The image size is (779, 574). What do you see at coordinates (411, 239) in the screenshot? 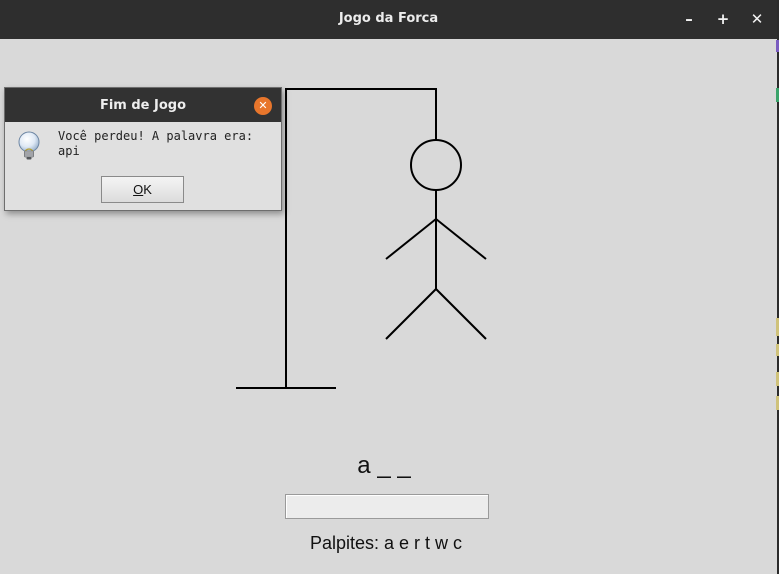
I see `hangman-left-arm` at bounding box center [411, 239].